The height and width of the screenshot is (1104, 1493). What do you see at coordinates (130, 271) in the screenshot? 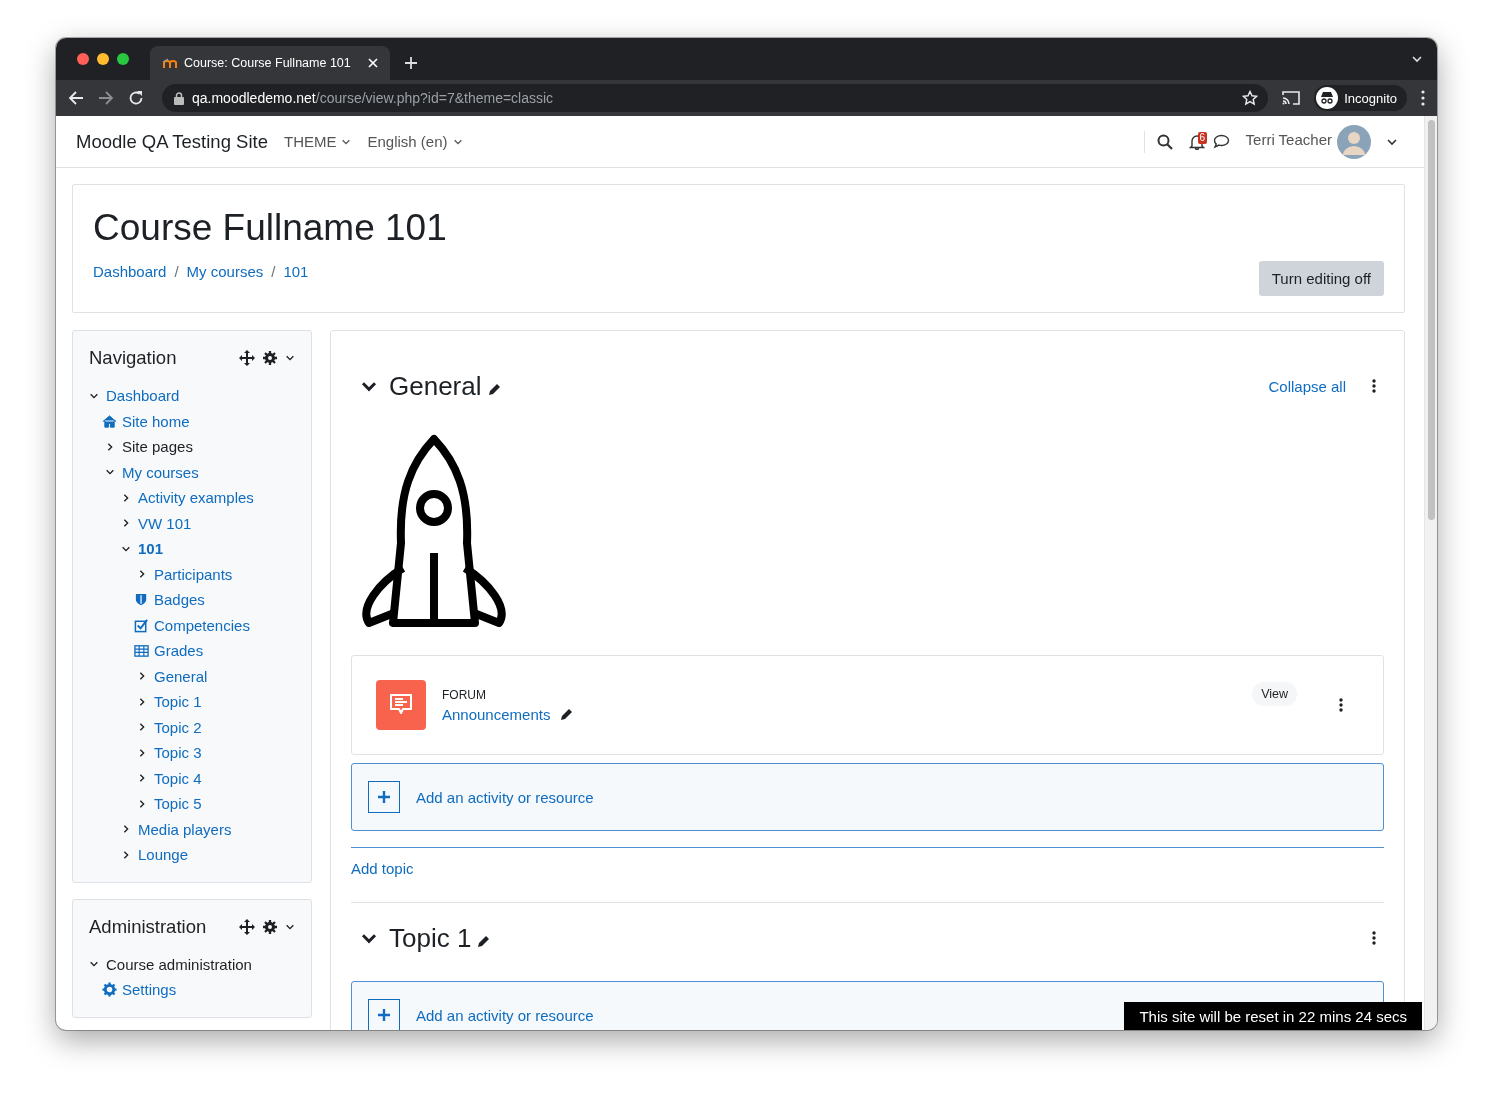
I see `breadcrumb-link: Dashboard` at bounding box center [130, 271].